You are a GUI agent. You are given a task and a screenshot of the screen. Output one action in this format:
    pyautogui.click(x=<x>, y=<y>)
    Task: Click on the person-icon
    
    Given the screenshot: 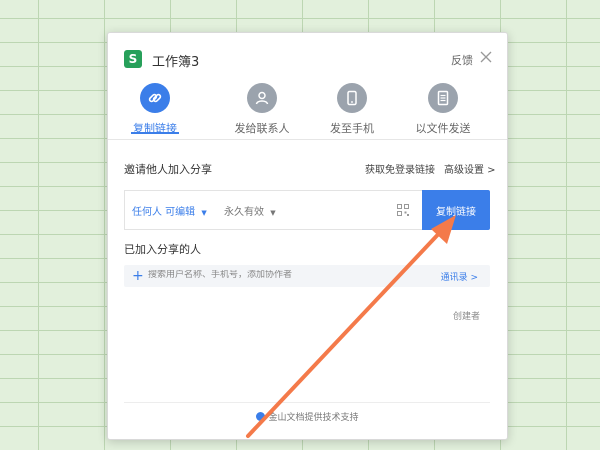 What is the action you would take?
    pyautogui.click(x=262, y=98)
    